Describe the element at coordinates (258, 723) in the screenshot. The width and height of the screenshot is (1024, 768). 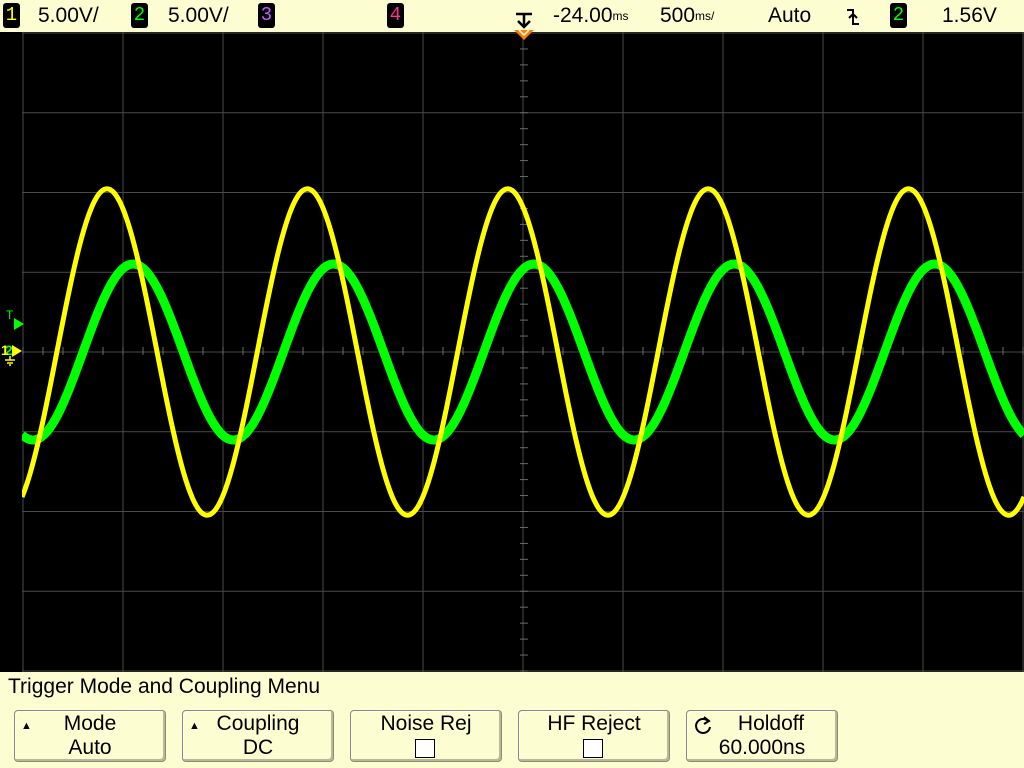
I see `coupling-label: Coupling` at that location.